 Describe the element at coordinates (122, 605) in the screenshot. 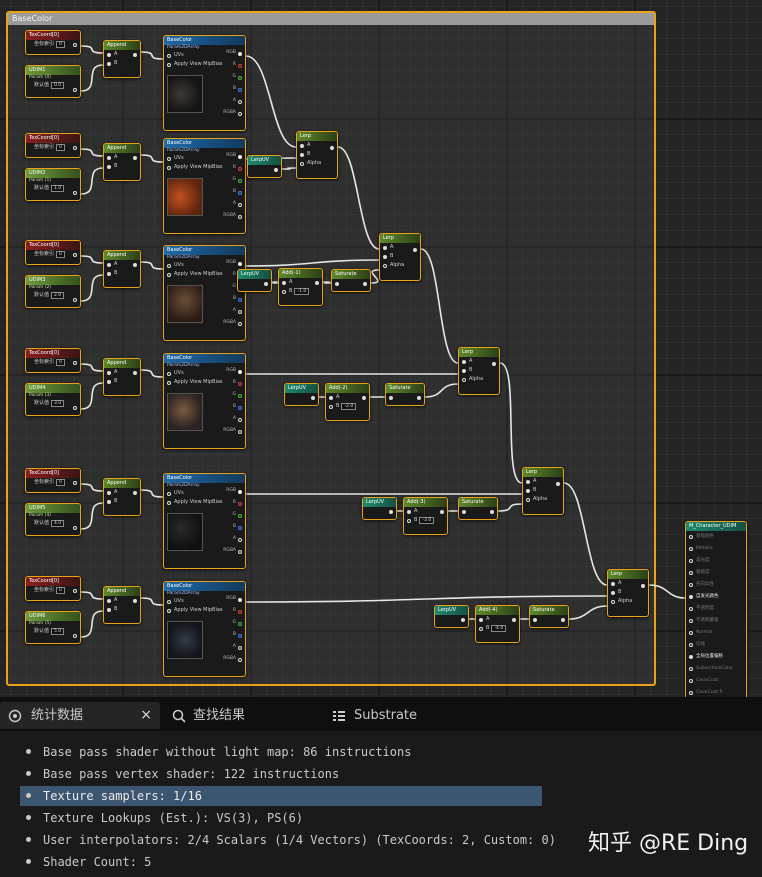

I see `append-node-6: Append A B` at that location.